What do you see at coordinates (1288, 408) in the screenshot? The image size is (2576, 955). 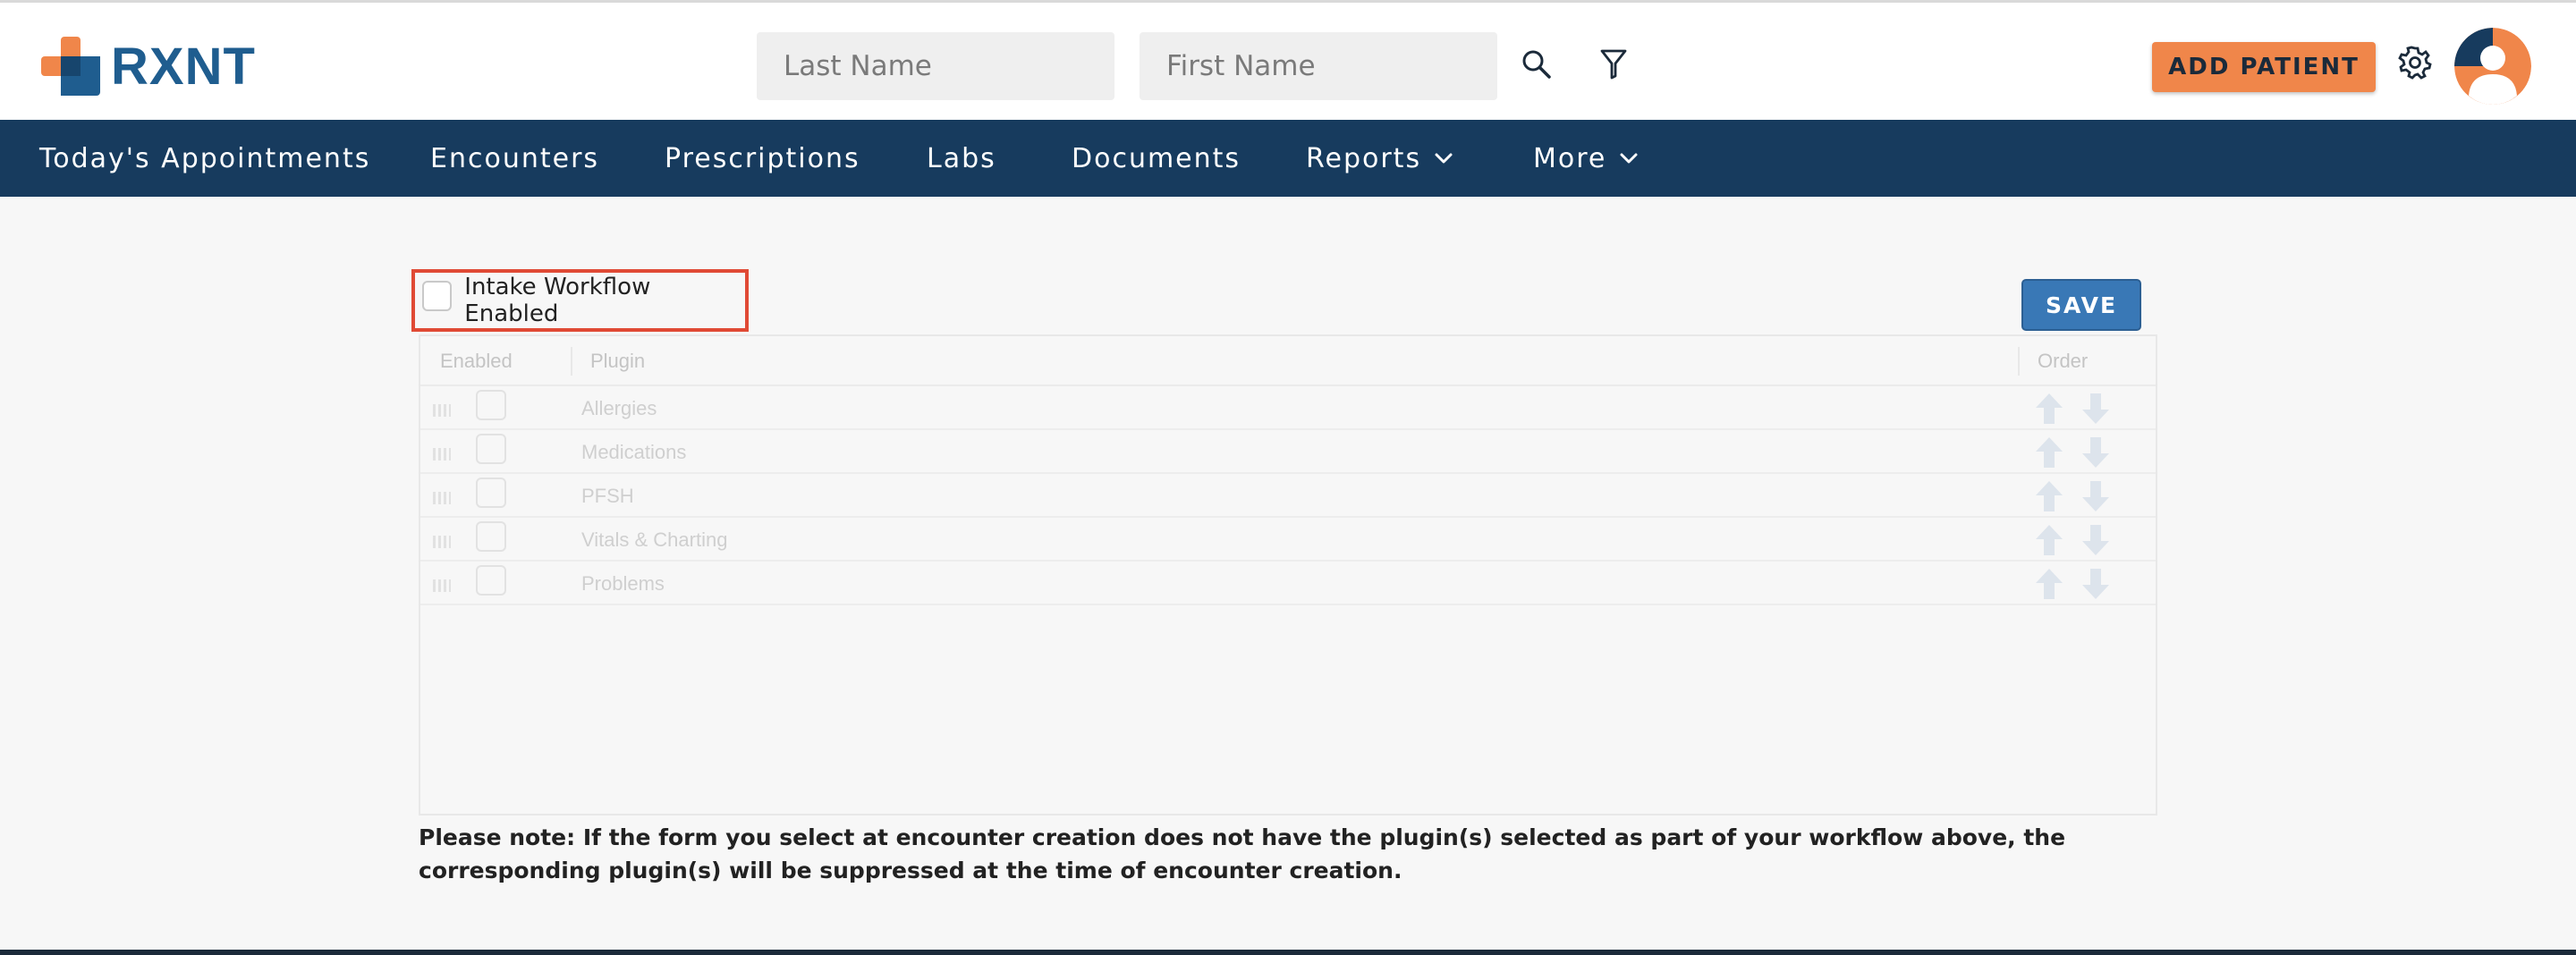 I see `table-row: Allergies` at bounding box center [1288, 408].